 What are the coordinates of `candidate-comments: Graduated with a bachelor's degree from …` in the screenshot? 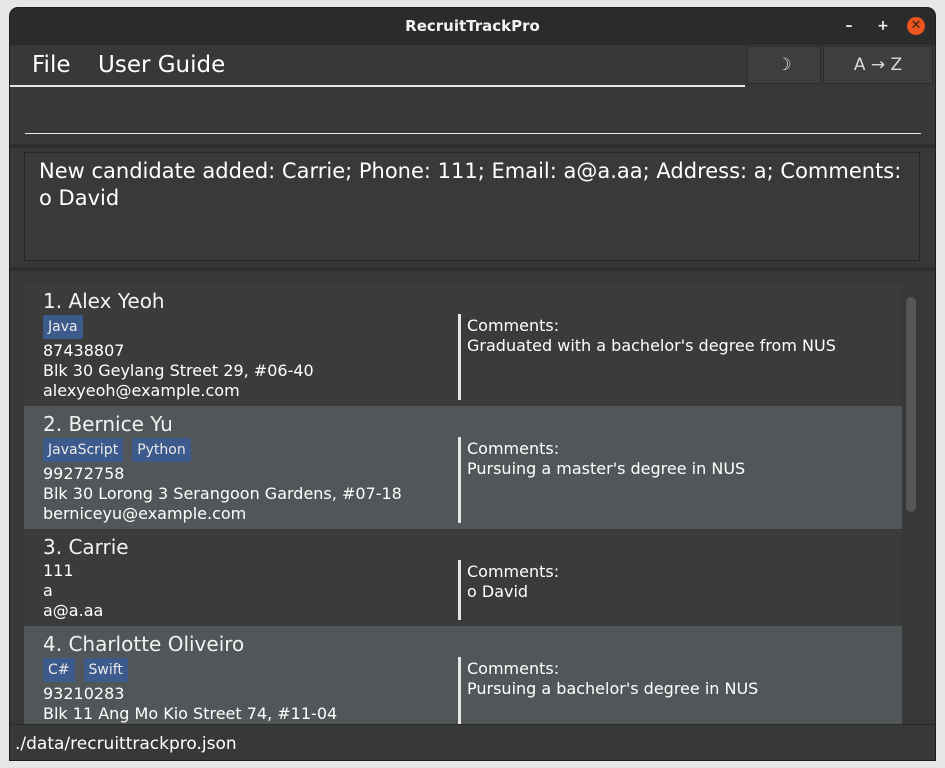 It's located at (651, 345).